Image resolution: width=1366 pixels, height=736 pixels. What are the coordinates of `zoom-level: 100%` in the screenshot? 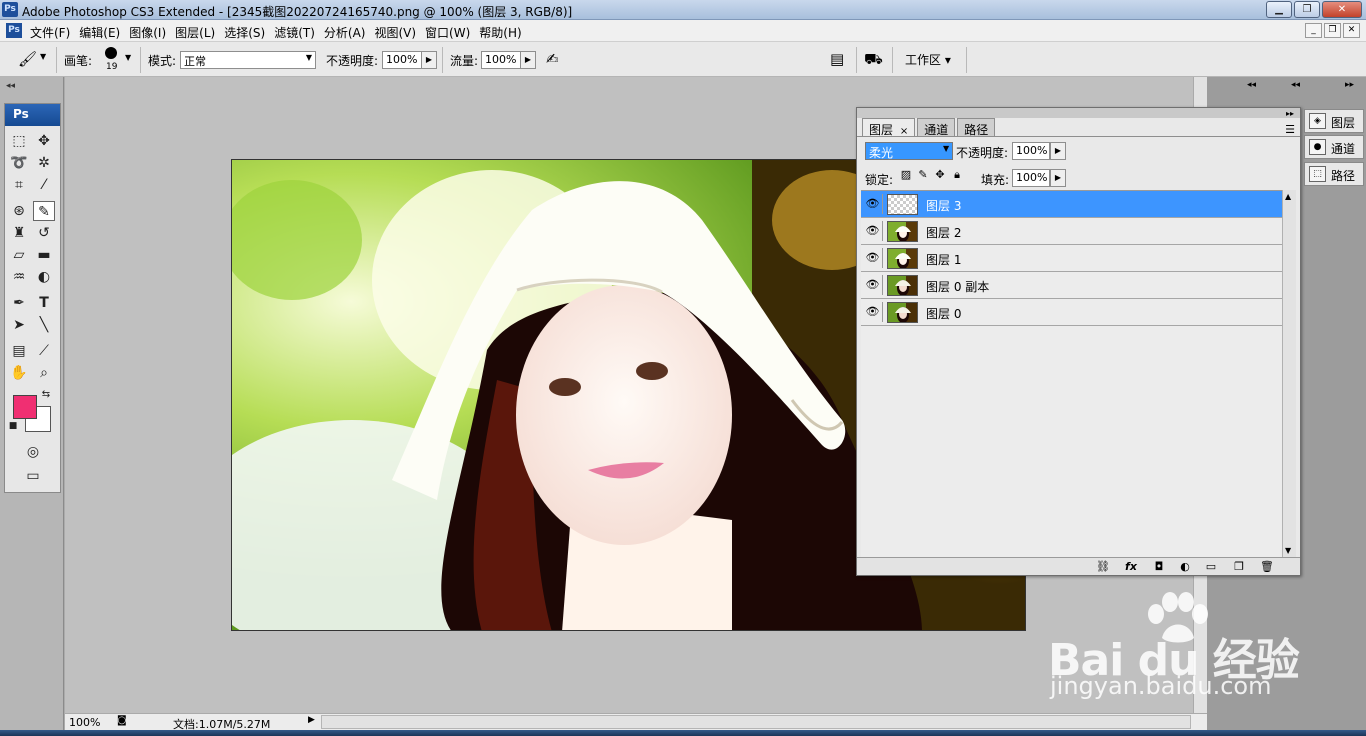 It's located at (84, 722).